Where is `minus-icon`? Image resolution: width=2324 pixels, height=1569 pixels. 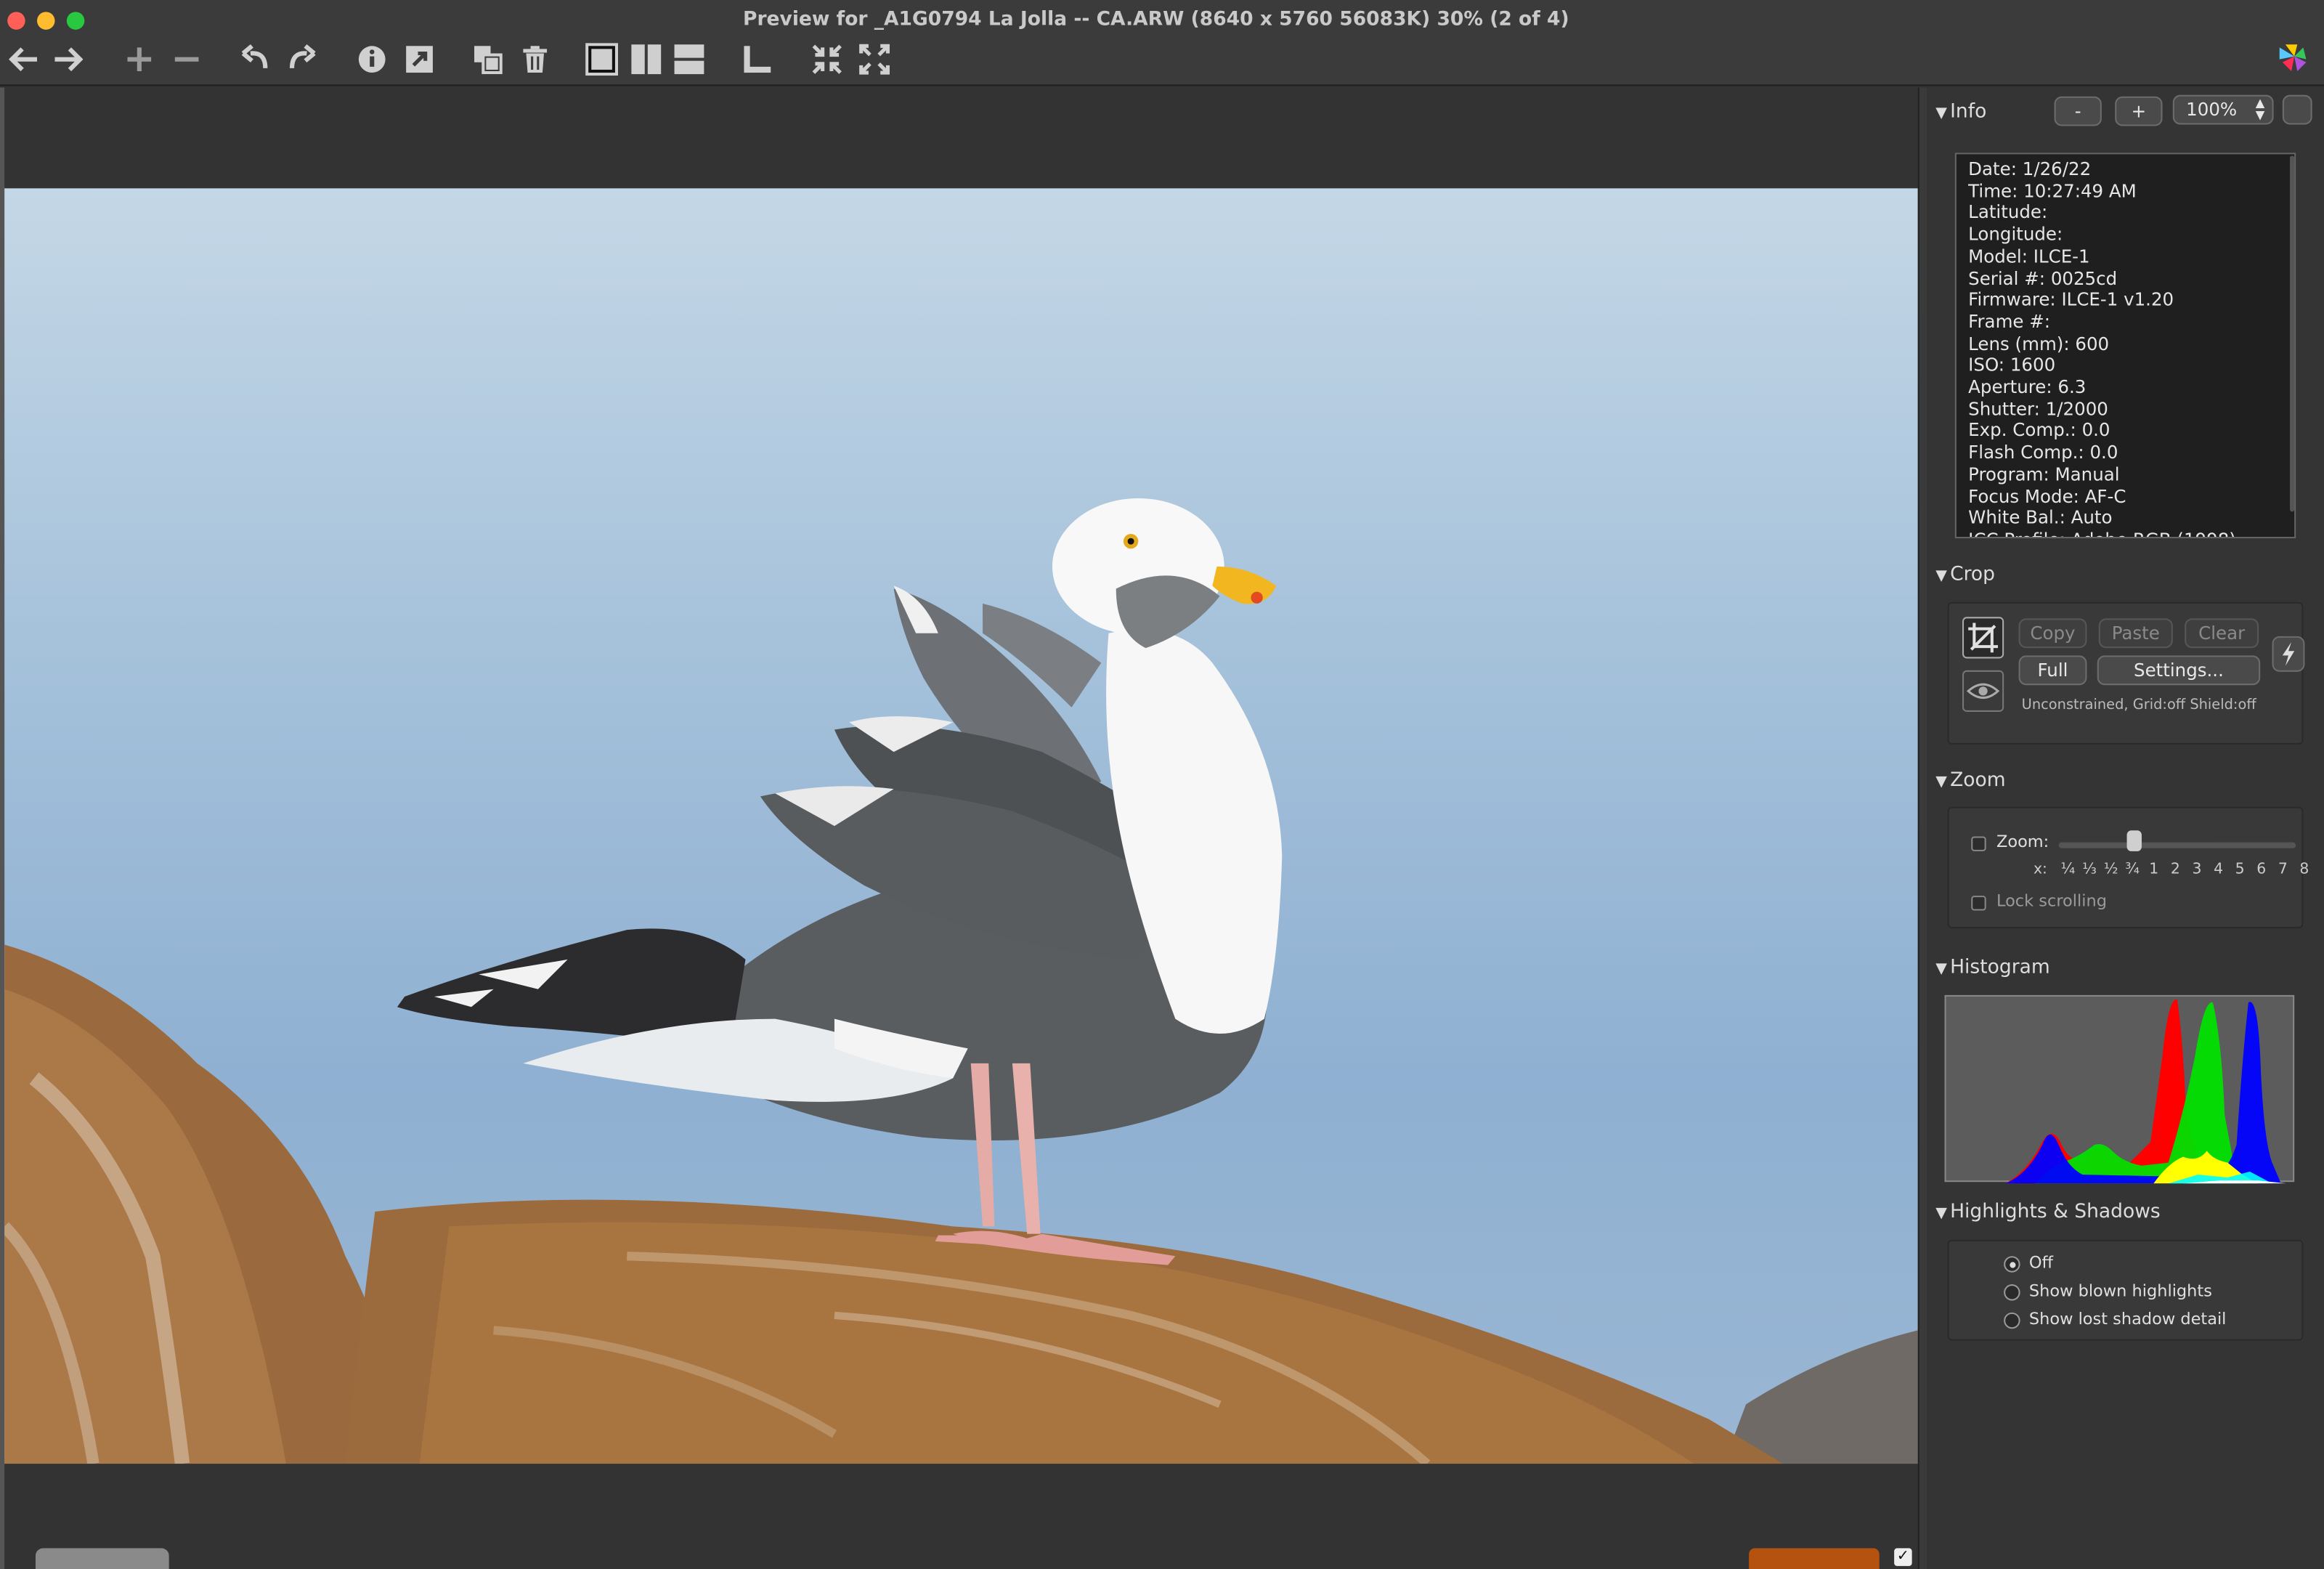 minus-icon is located at coordinates (187, 59).